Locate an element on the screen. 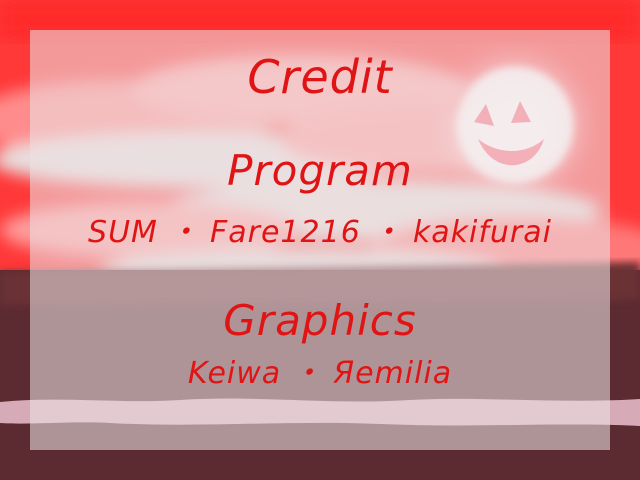  program-credits: SUM ・ Fare1216 ・ kakifurai is located at coordinates (320, 232).